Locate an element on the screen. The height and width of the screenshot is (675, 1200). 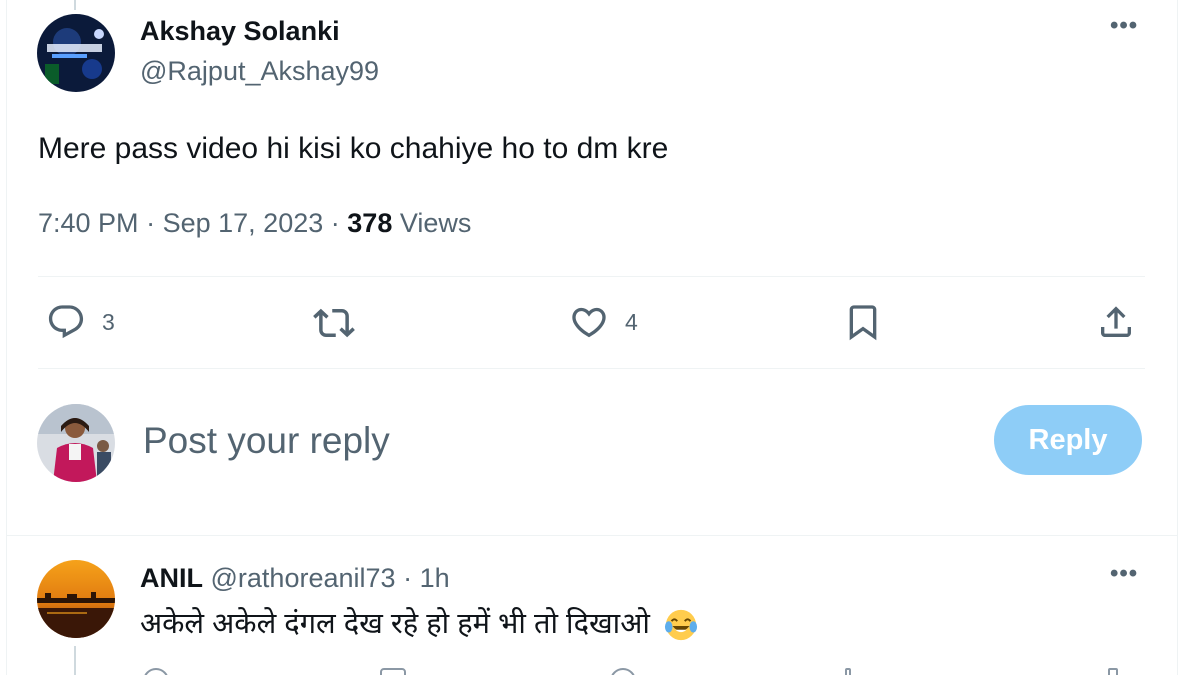
author-handle: @Rajput_Akshay99 is located at coordinates (259, 71).